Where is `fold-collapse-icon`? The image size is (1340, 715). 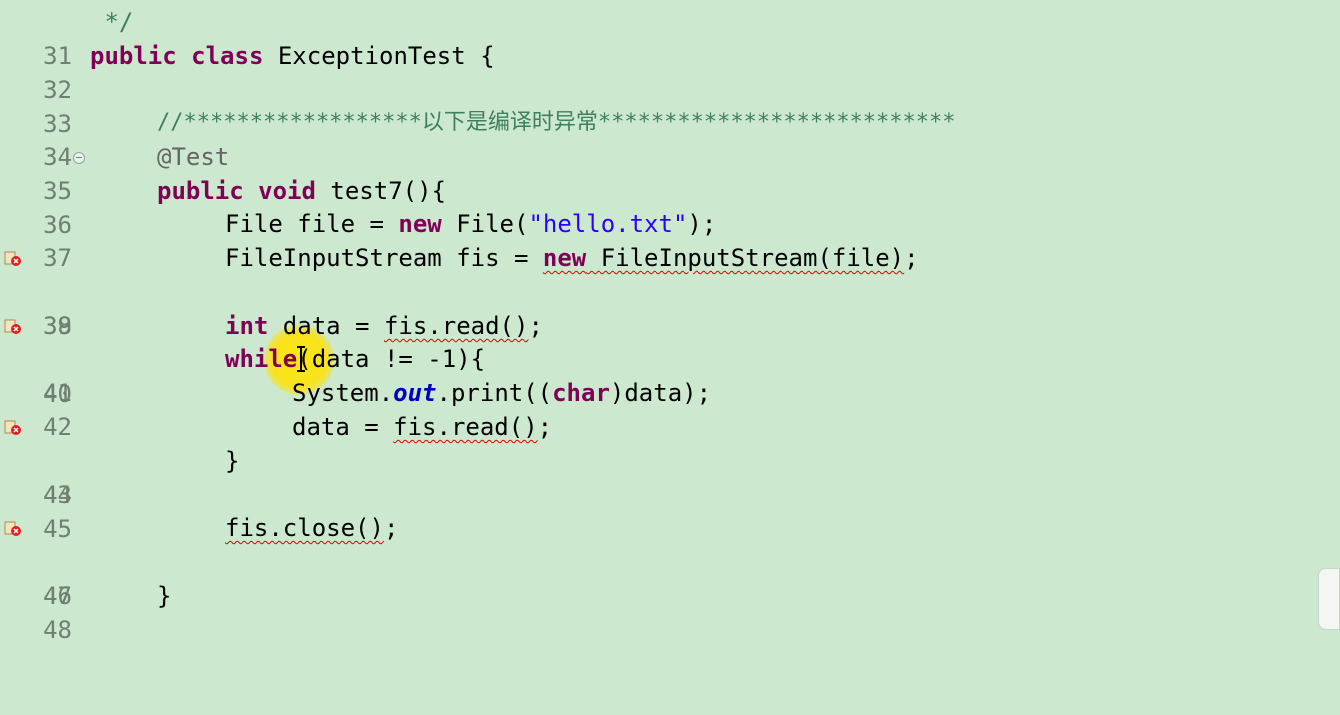
fold-collapse-icon is located at coordinates (79, 158).